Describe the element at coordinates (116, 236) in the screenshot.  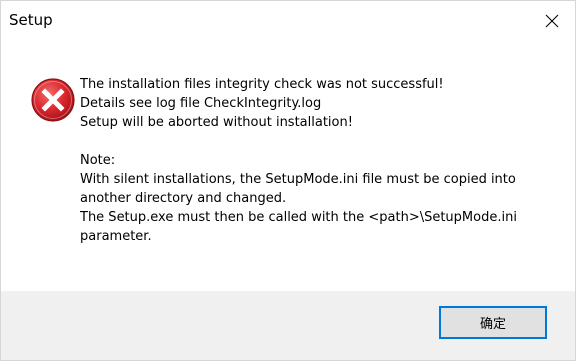
I see `message-line: parameter.` at that location.